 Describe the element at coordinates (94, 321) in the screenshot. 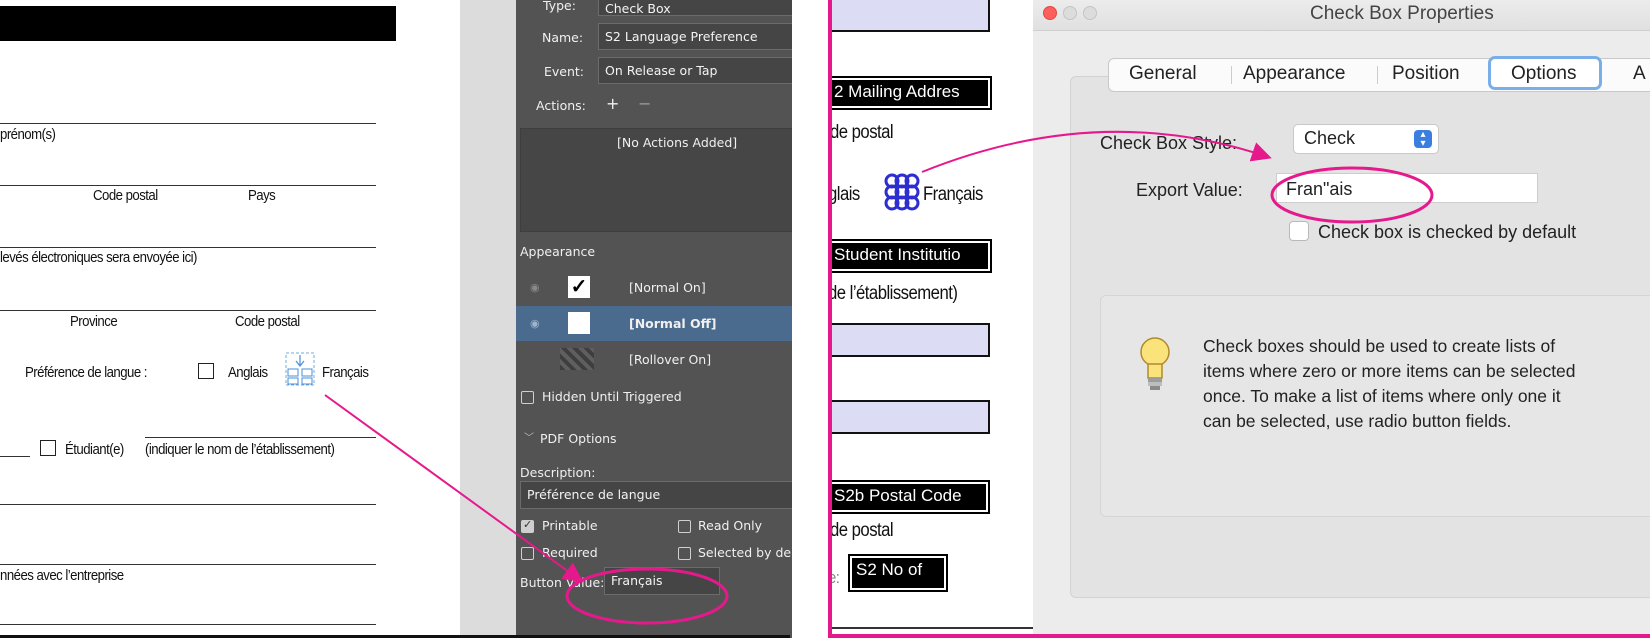

I see `label-province: Province` at that location.